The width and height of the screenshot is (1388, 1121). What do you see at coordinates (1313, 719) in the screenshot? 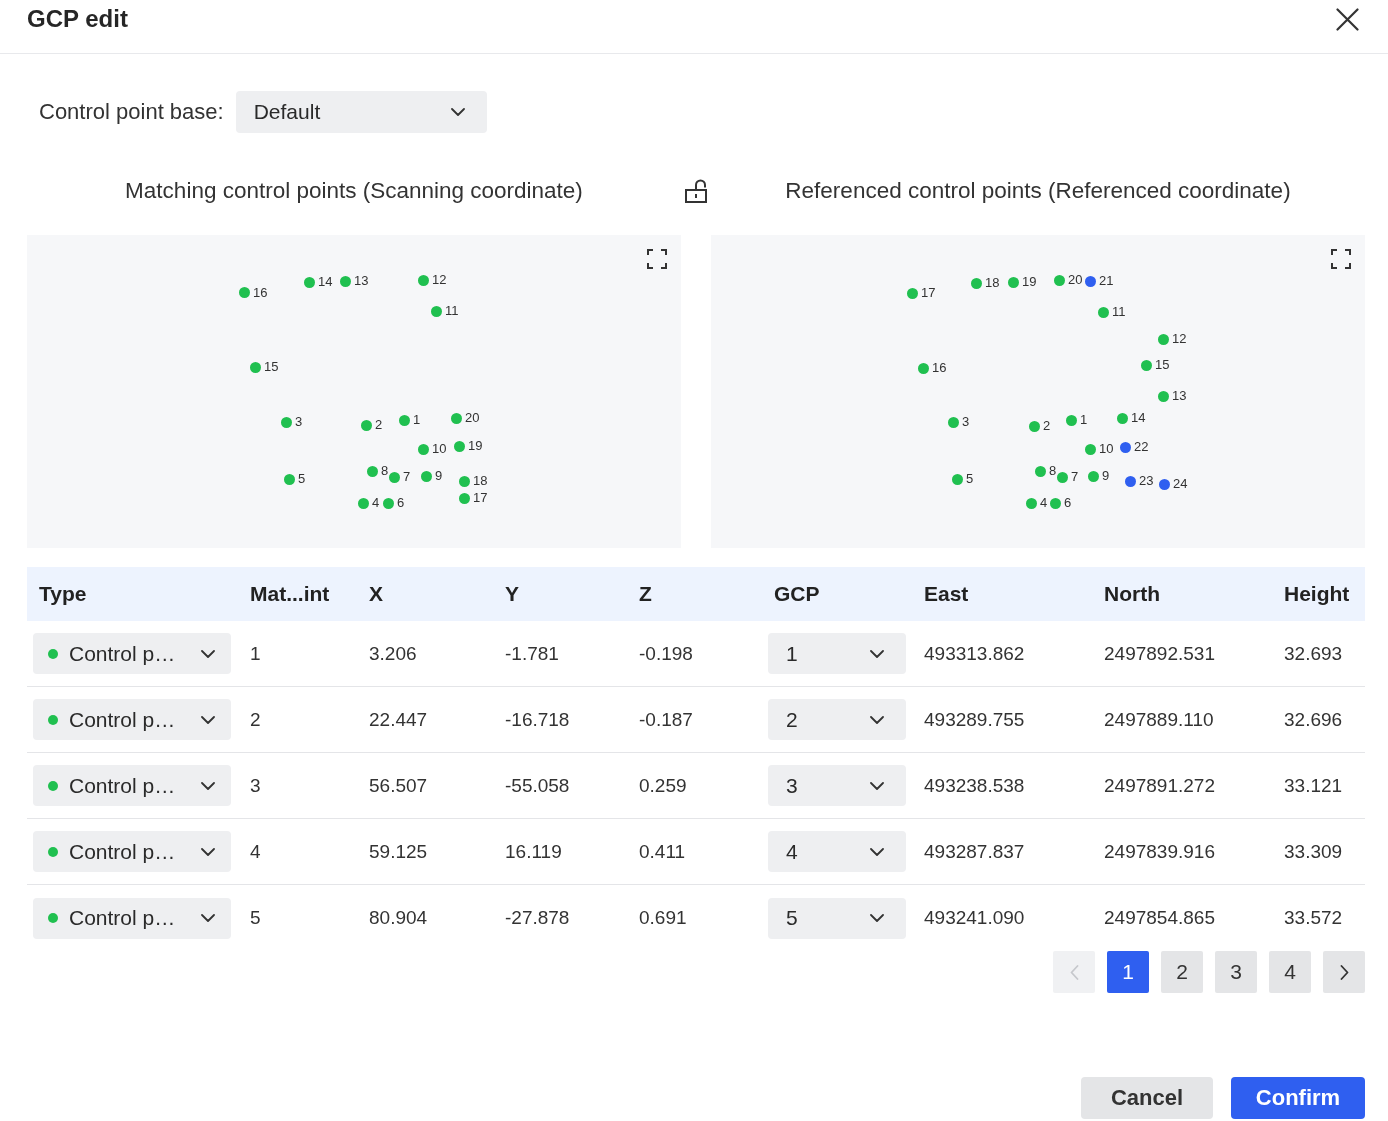
I see `table-cell: 32.696` at bounding box center [1313, 719].